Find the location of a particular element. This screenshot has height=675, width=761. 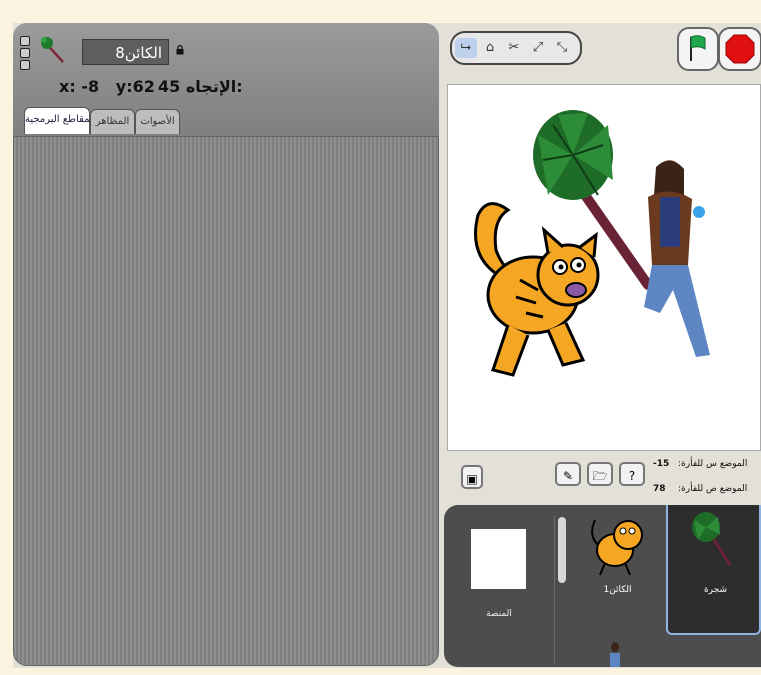

cat-sprite is located at coordinates (537, 289).